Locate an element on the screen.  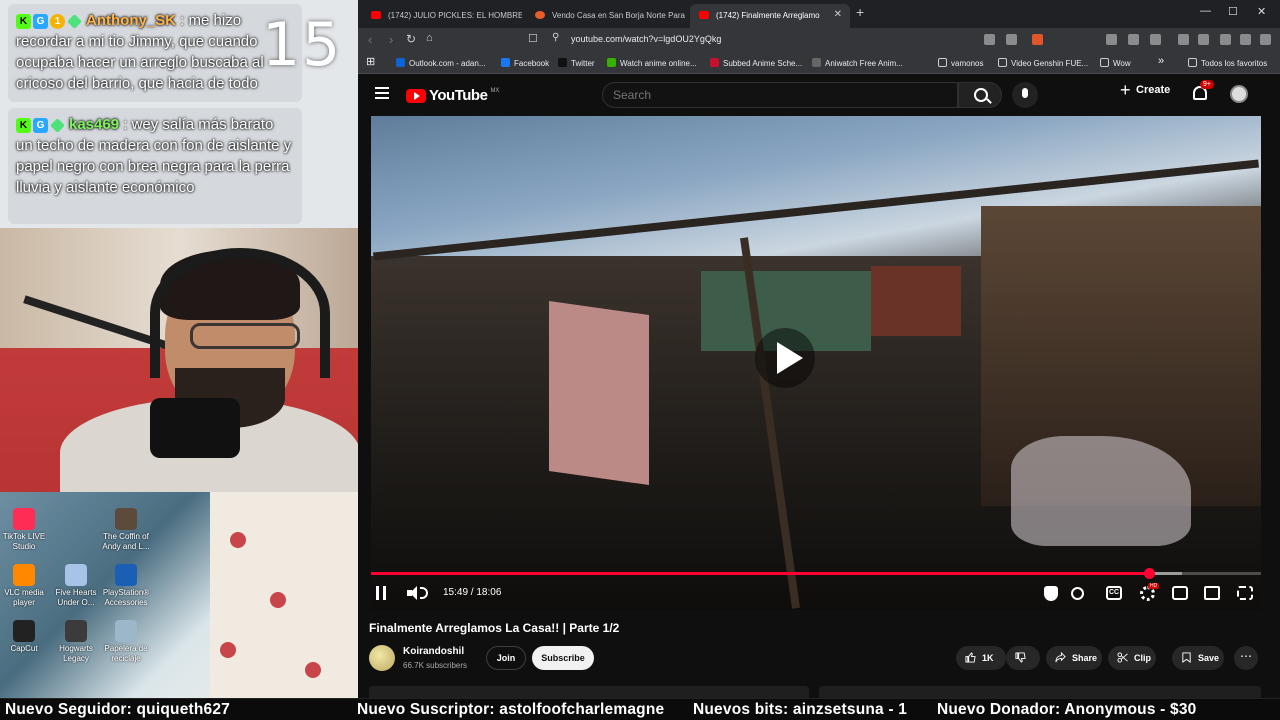
miniplayer-icon is located at coordinates (1180, 593).